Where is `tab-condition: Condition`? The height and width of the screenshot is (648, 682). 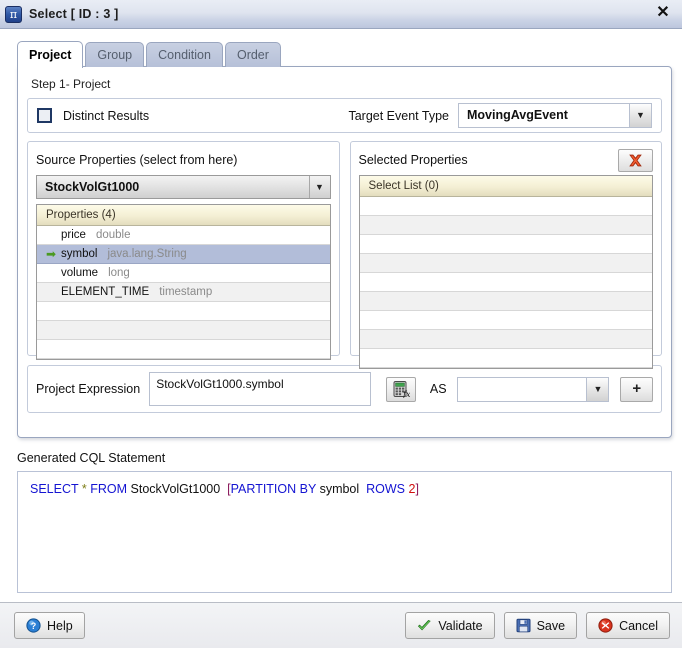 tab-condition: Condition is located at coordinates (184, 54).